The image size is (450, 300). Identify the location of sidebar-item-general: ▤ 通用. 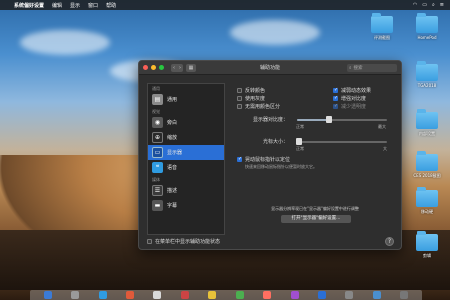
(186, 99).